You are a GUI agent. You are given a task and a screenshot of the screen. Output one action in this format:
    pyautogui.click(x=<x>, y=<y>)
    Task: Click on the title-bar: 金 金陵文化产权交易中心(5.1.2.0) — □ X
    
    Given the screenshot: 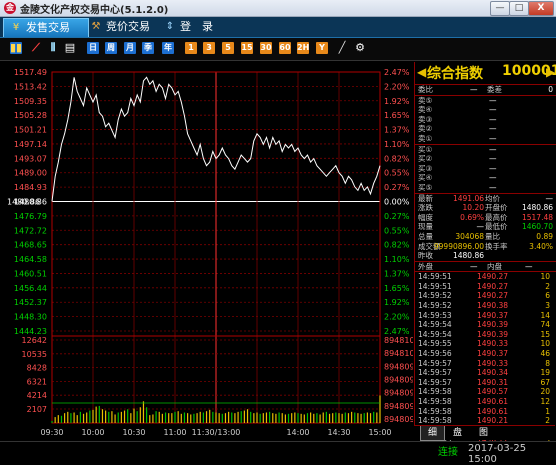 What is the action you would take?
    pyautogui.click(x=278, y=8)
    